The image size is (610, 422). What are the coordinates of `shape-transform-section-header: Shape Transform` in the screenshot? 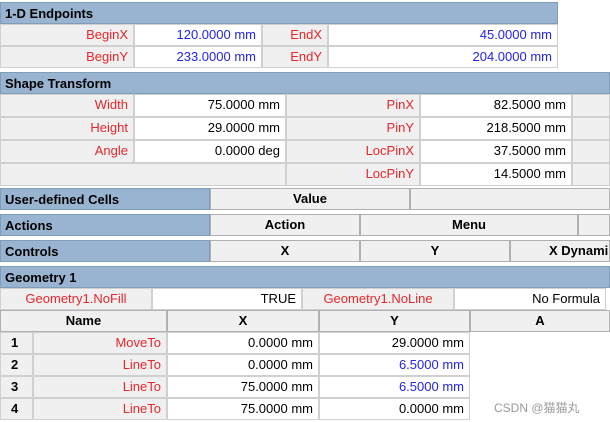 It's located at (305, 83).